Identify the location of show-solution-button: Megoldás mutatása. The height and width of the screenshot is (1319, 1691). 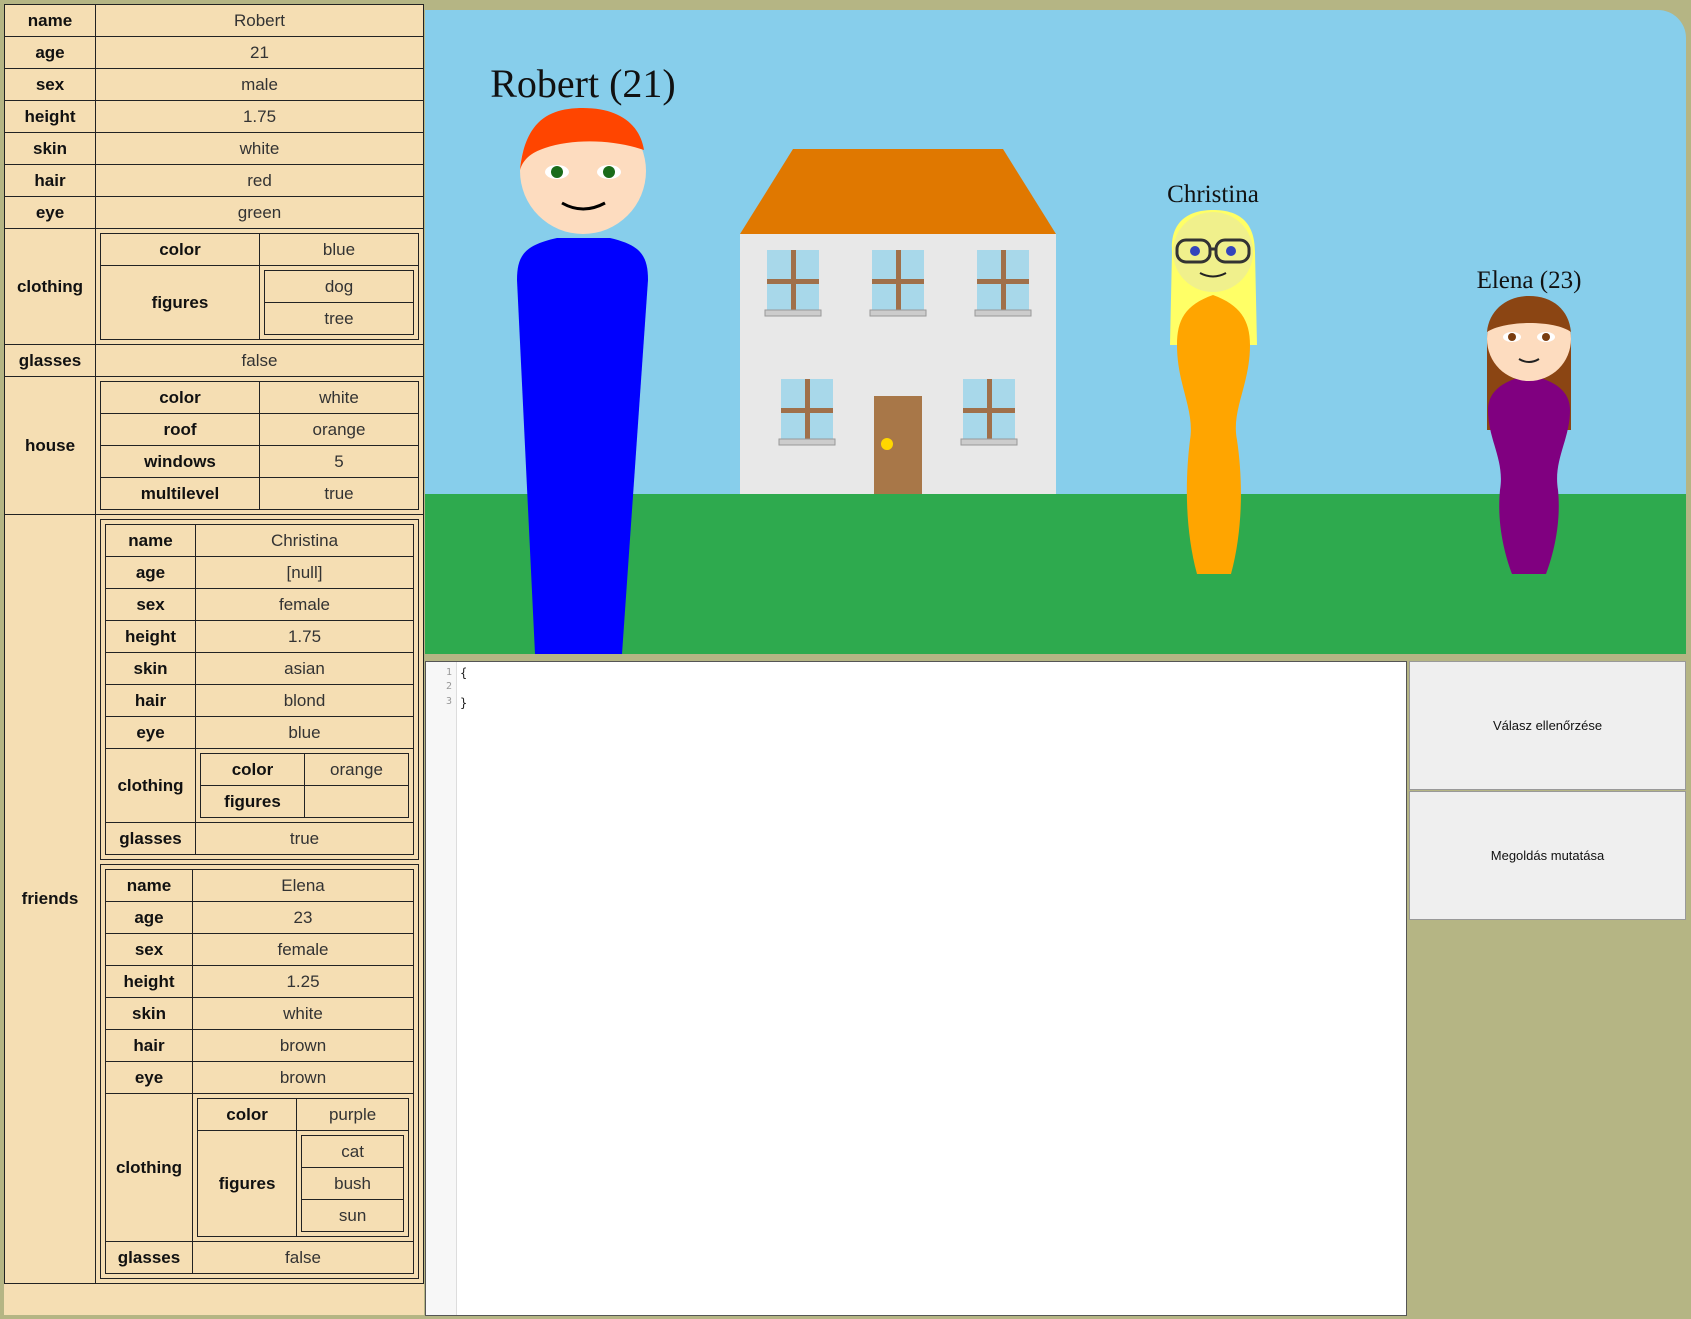
(1547, 855).